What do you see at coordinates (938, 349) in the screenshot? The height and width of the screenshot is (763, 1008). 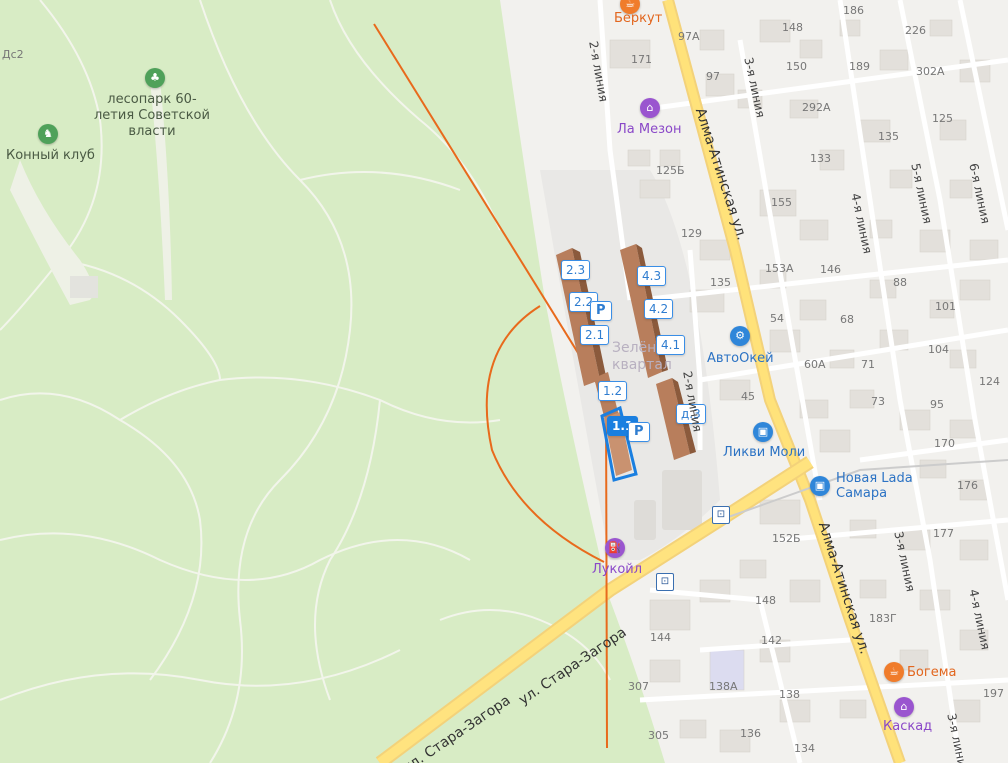 I see `house-number: 104` at bounding box center [938, 349].